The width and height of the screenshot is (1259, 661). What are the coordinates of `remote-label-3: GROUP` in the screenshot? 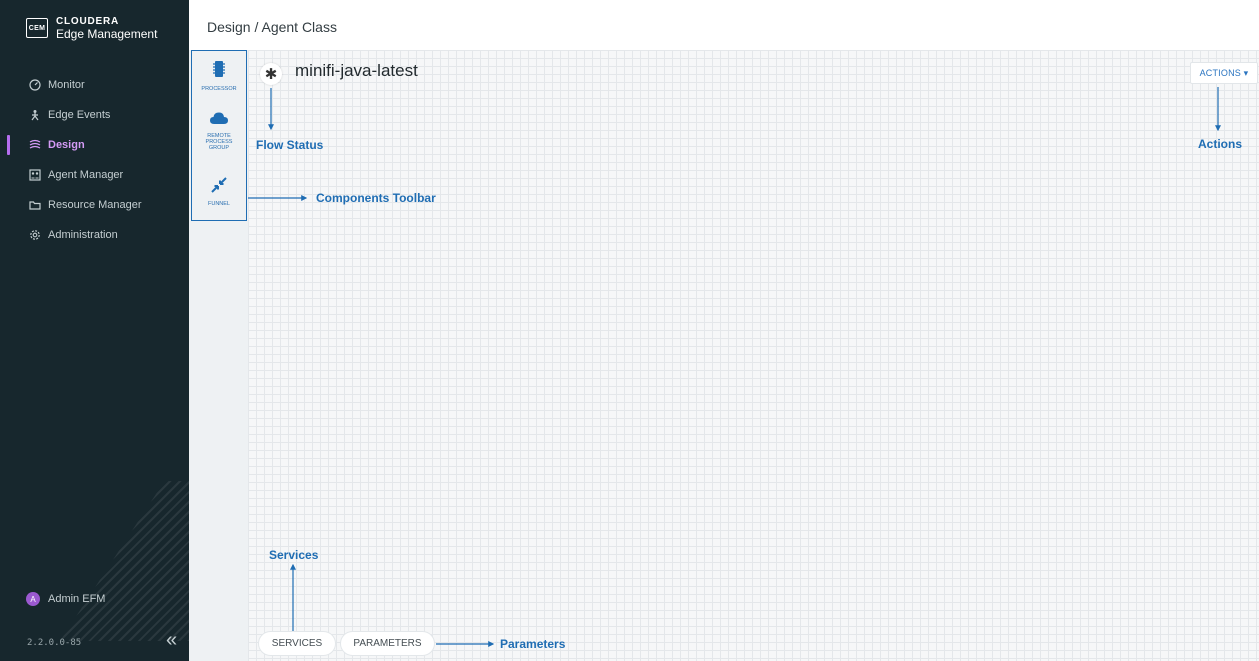 It's located at (219, 148).